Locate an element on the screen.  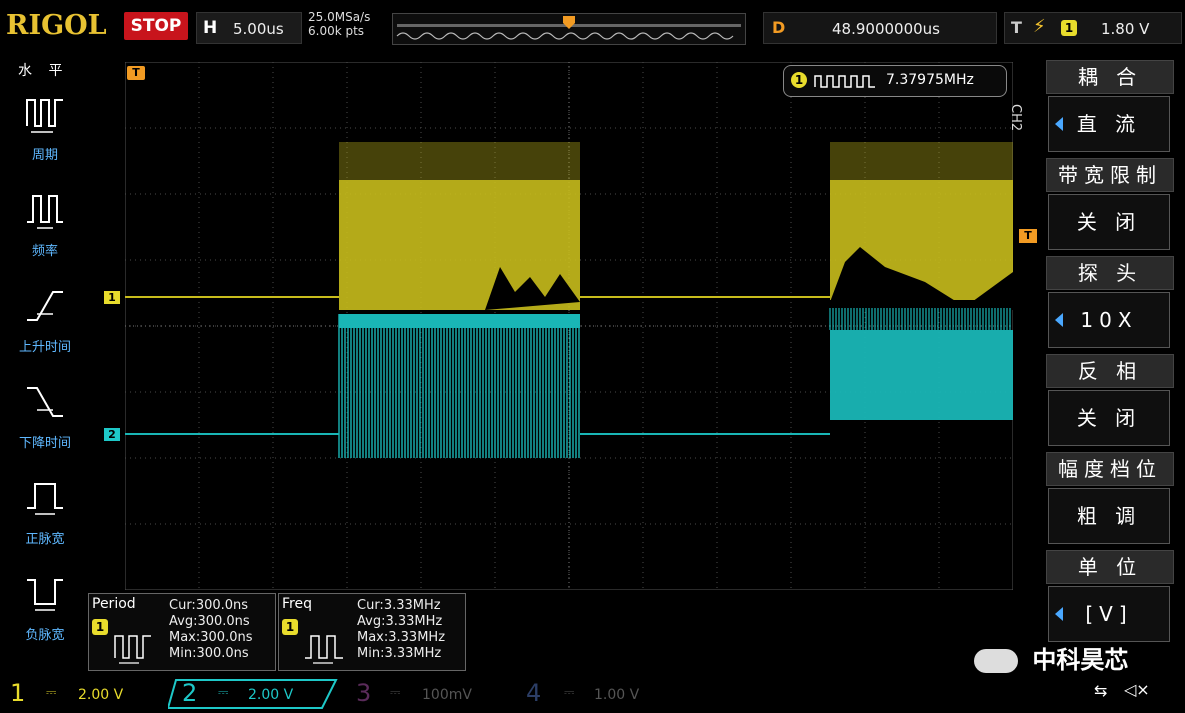
trigger-box: T ⚡ 1 1.80 V is located at coordinates (1093, 28).